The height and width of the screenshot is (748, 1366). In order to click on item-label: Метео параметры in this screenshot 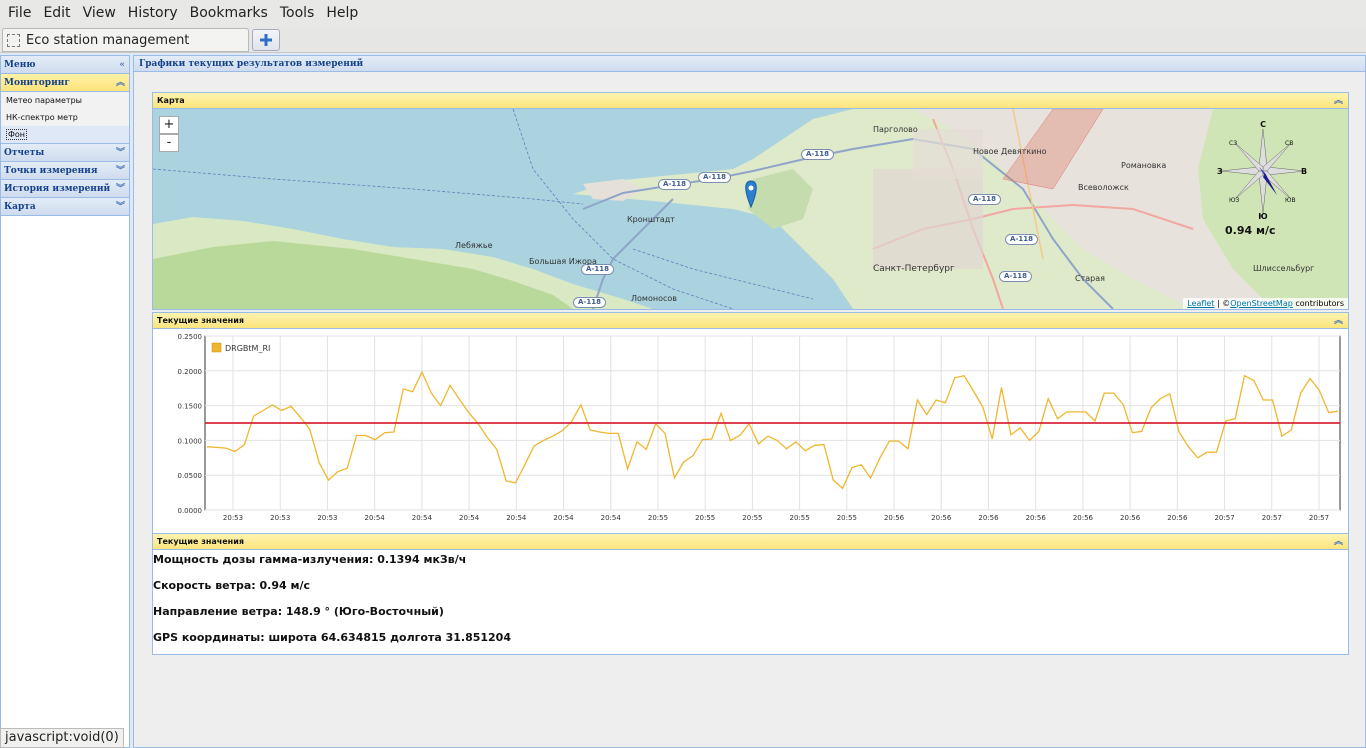, I will do `click(44, 100)`.